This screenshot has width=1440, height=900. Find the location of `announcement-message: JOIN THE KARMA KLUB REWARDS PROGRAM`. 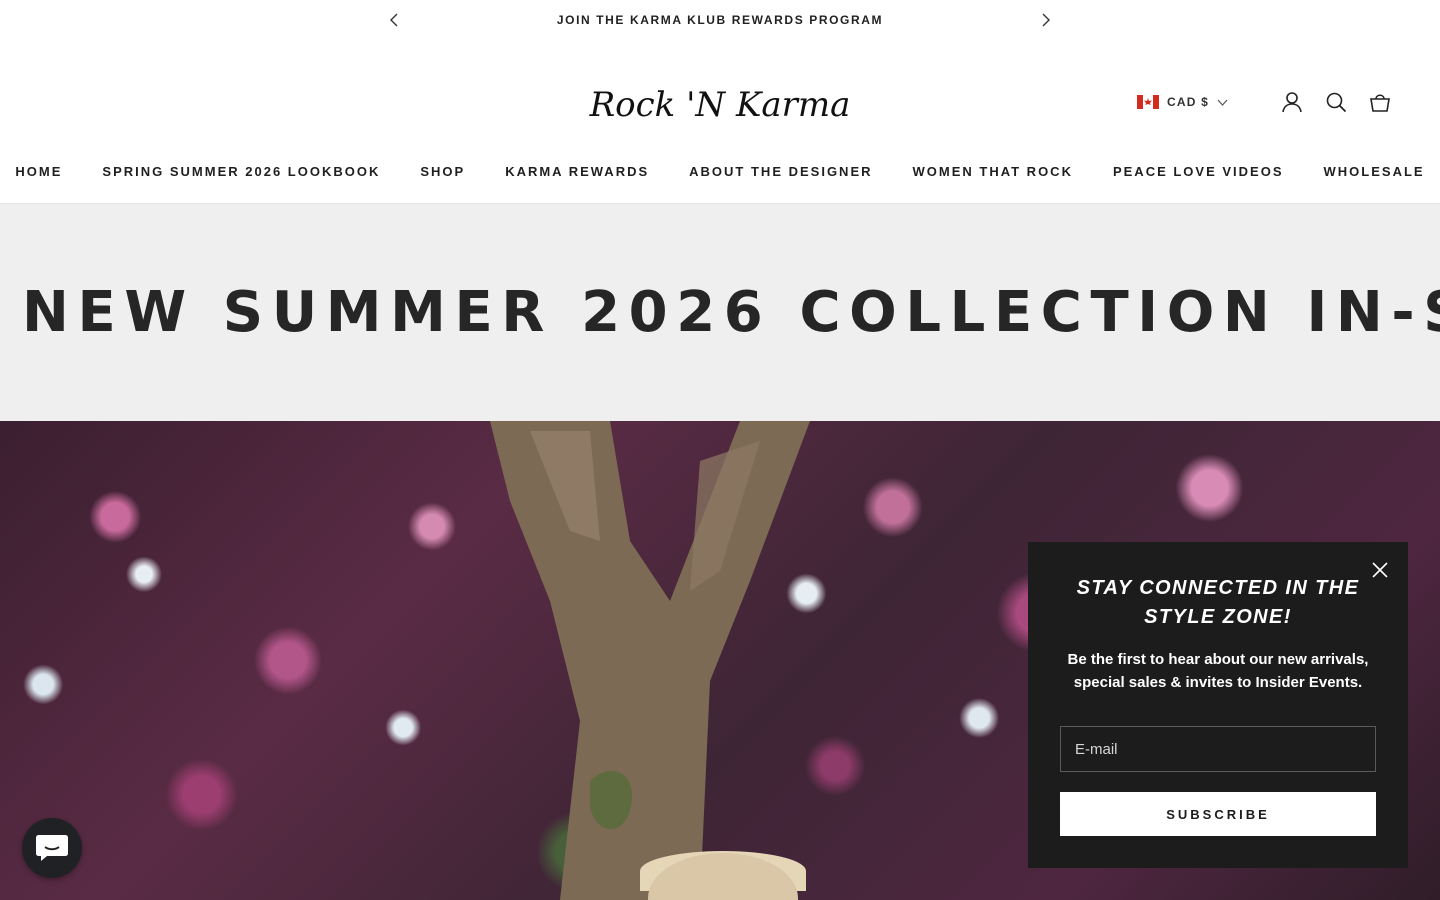

announcement-message: JOIN THE KARMA KLUB REWARDS PROGRAM is located at coordinates (720, 20).